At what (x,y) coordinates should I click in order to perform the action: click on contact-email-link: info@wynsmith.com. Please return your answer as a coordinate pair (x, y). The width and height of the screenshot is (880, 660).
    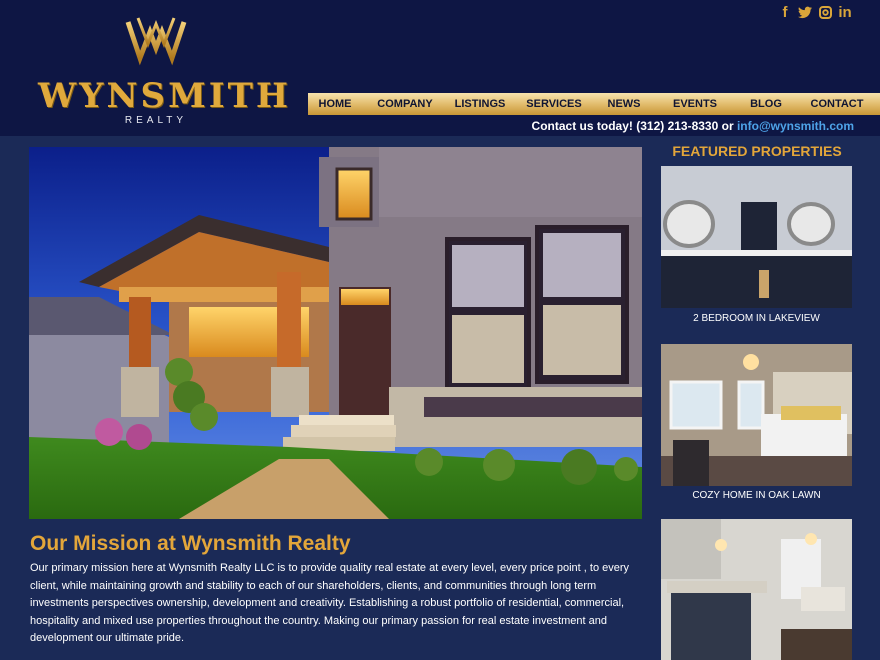
    Looking at the image, I should click on (795, 126).